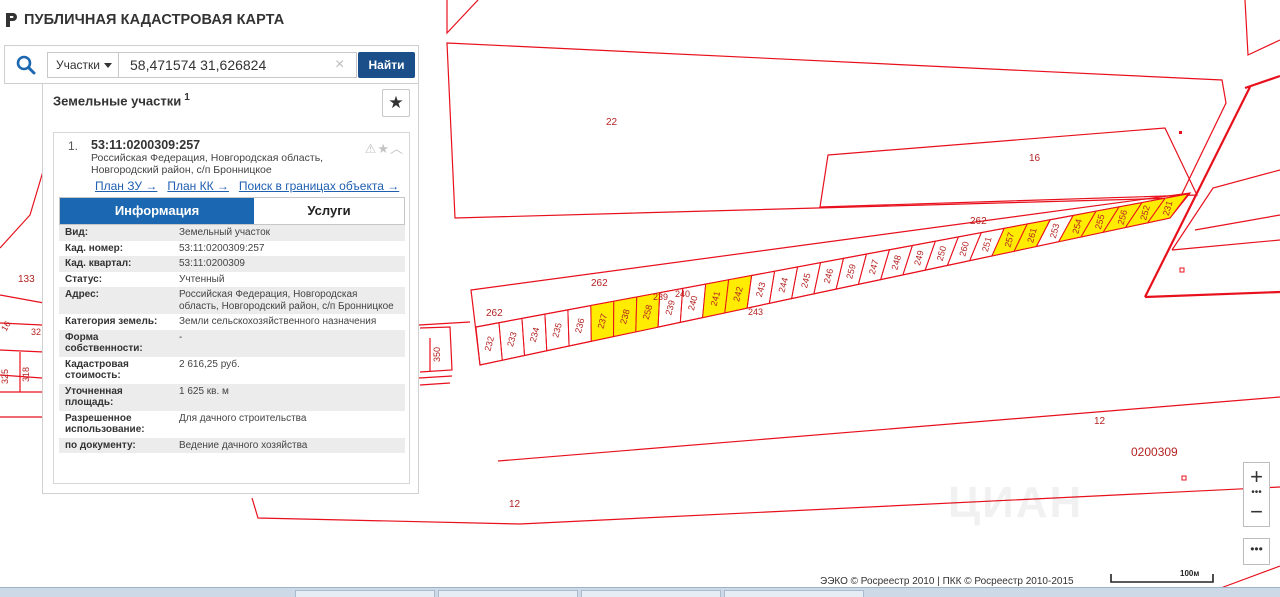 The width and height of the screenshot is (1280, 597). Describe the element at coordinates (1100, 421) in the screenshot. I see `label-12-a: 12` at that location.